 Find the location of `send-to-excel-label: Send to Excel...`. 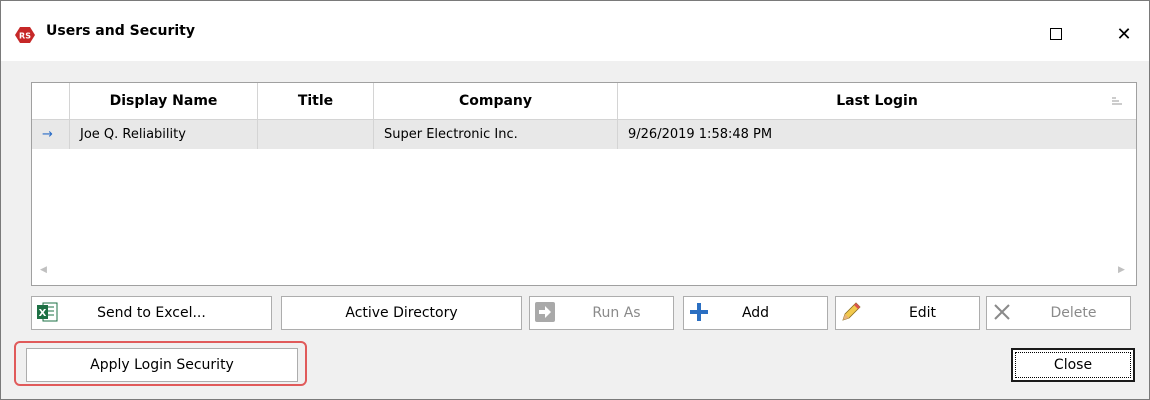

send-to-excel-label: Send to Excel... is located at coordinates (151, 313).